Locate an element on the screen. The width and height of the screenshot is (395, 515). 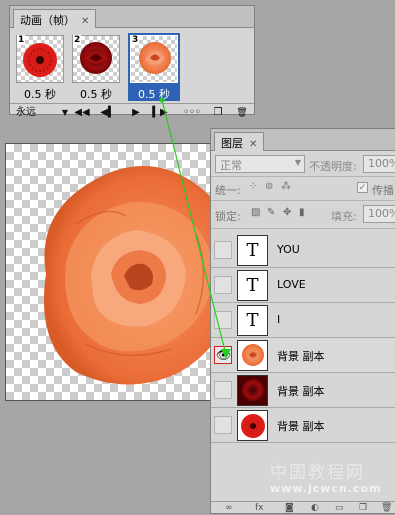
link-layers-icon: ∞ is located at coordinates (229, 508).